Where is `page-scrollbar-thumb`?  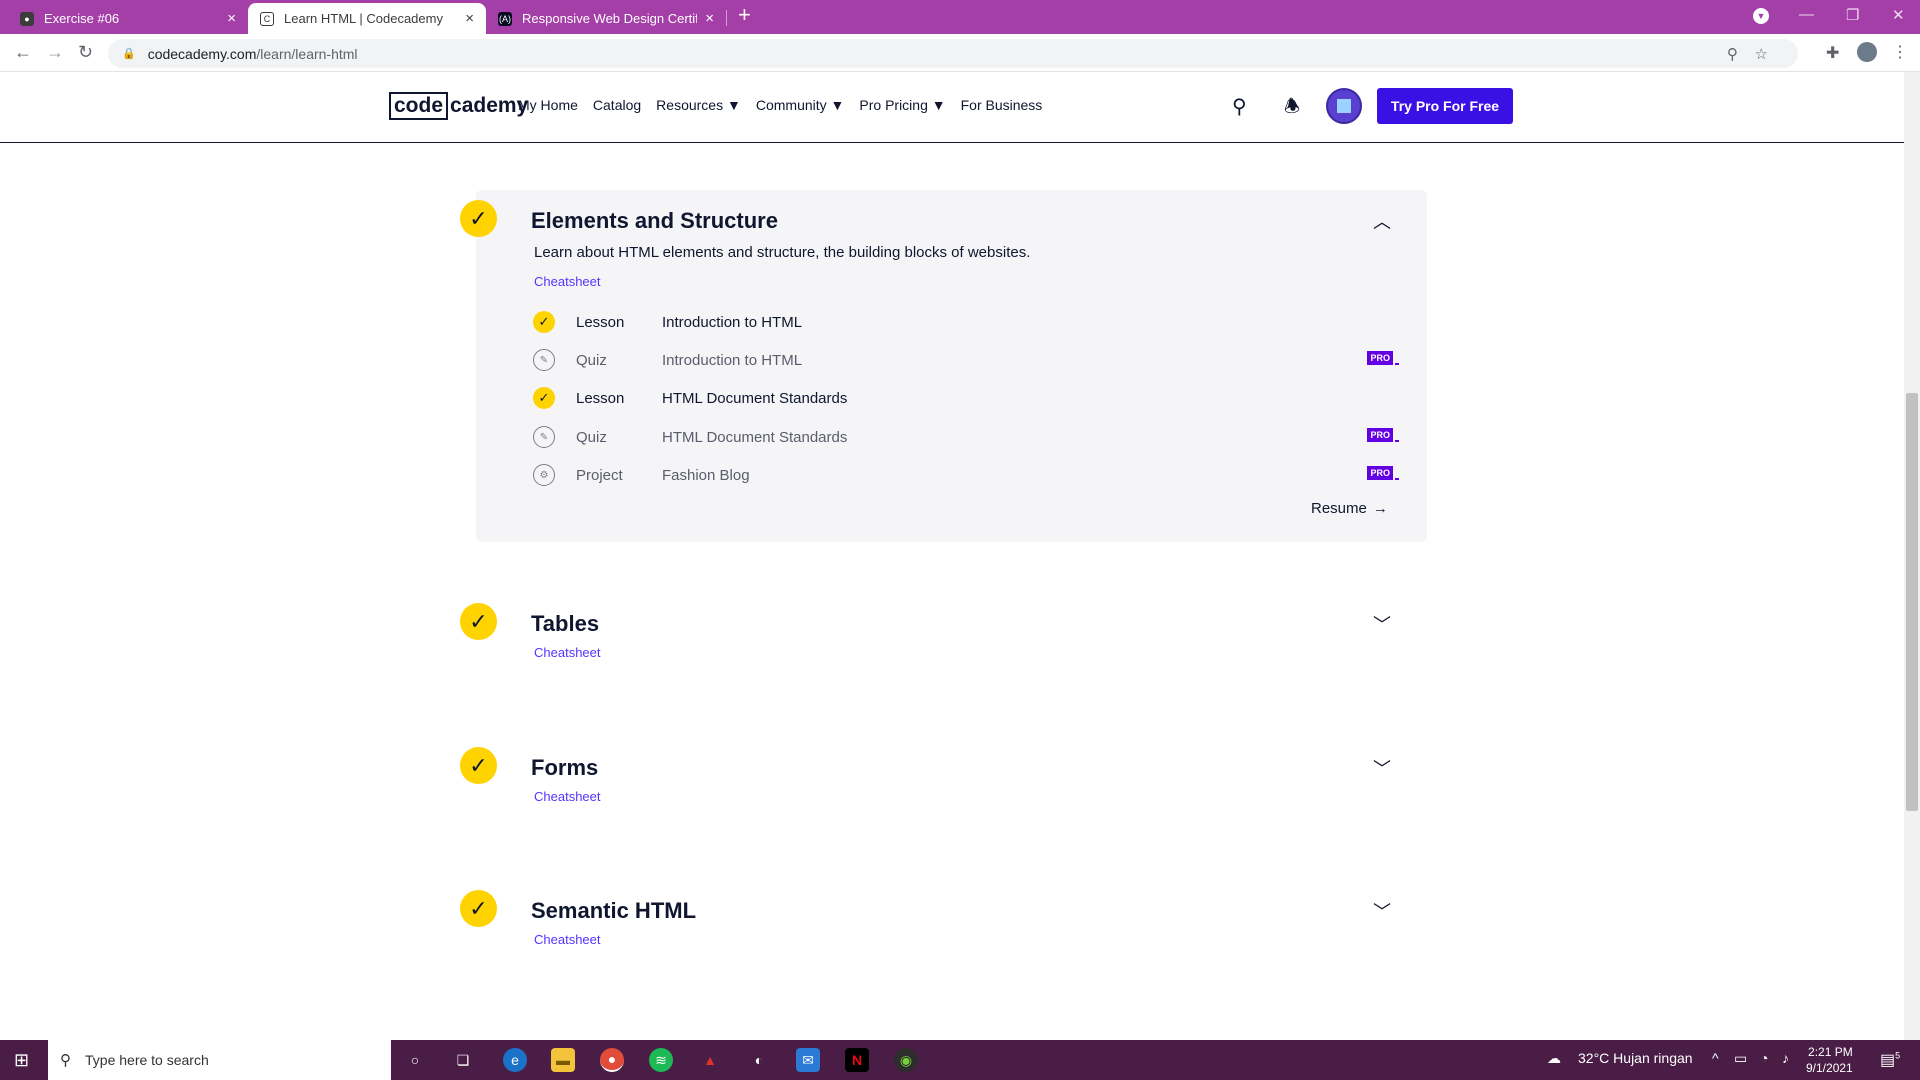
page-scrollbar-thumb is located at coordinates (1912, 602).